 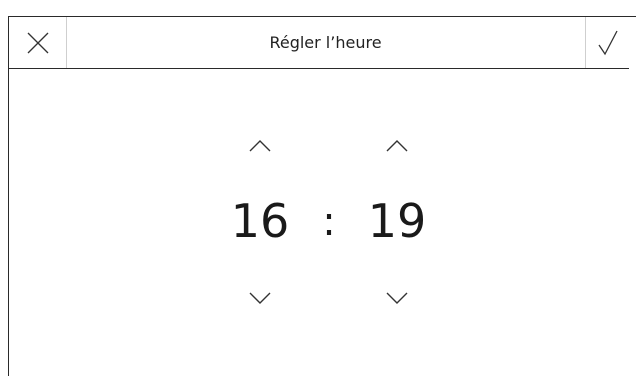 I want to click on minute-increment-button, so click(x=397, y=146).